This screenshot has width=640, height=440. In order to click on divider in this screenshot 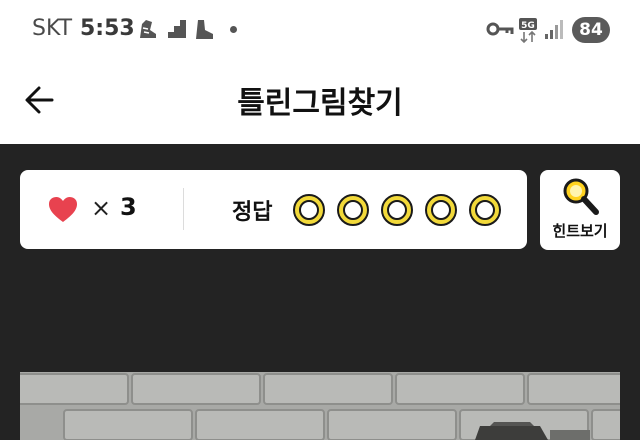, I will do `click(183, 209)`.